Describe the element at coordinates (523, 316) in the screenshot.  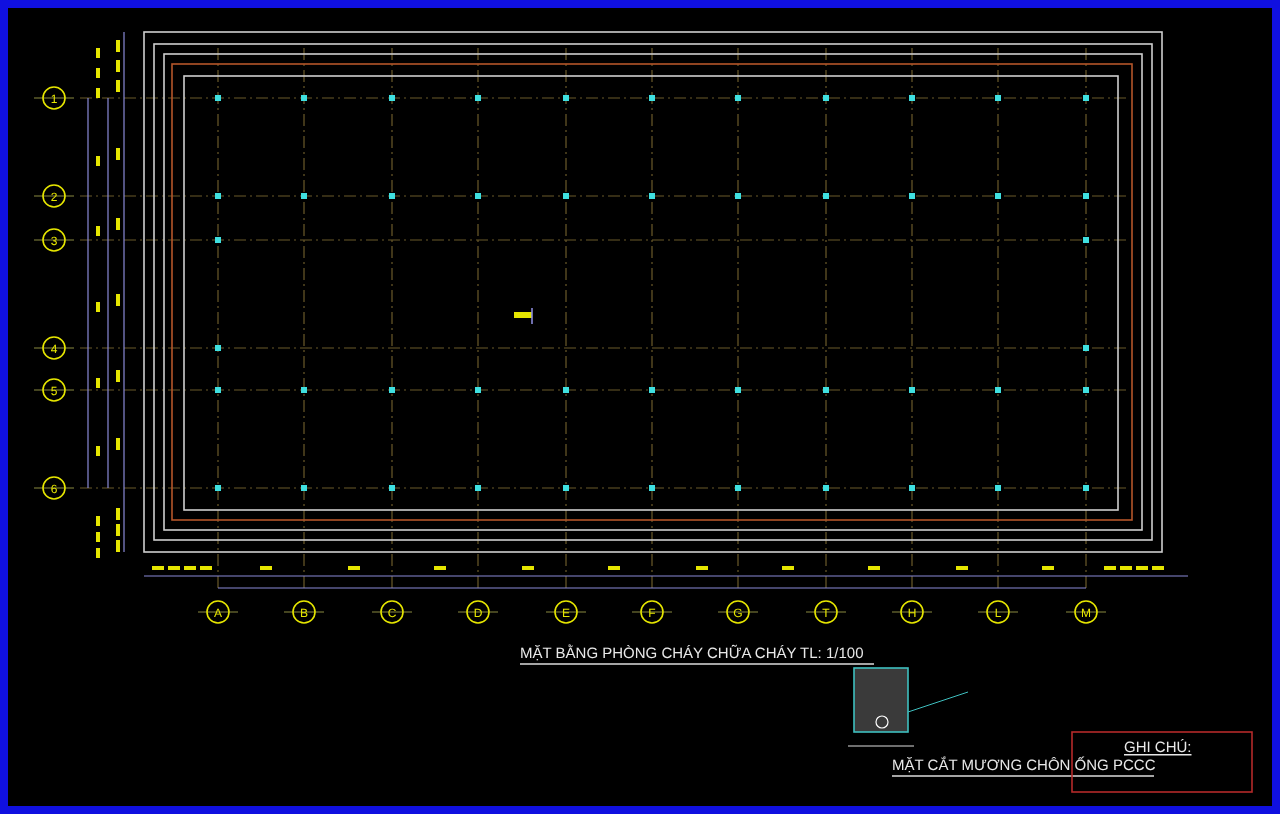
I see `level-marker-icon` at that location.